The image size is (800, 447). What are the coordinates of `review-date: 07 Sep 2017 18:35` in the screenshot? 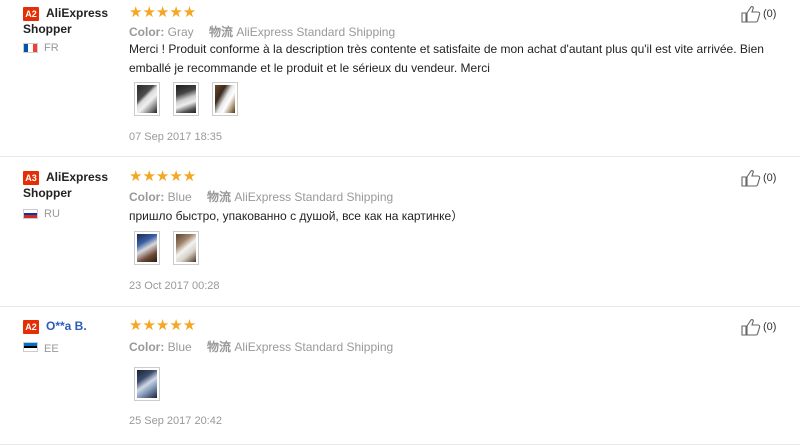 It's located at (175, 137).